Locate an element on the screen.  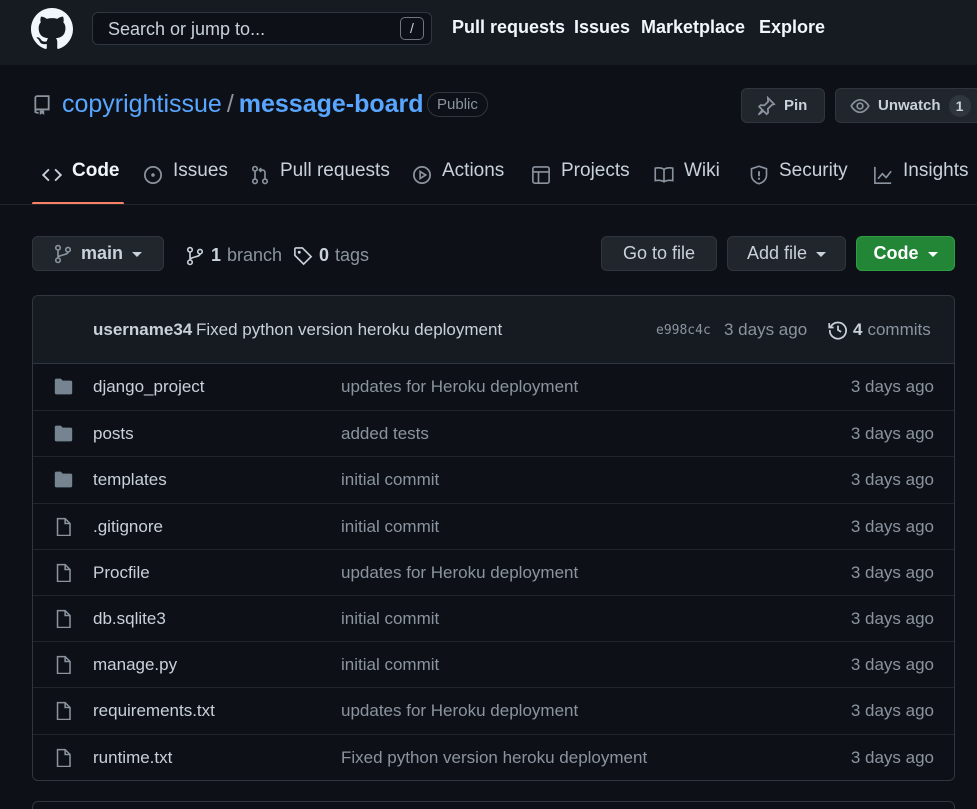
file-row: templates initial commit 3 days ago is located at coordinates (493, 479).